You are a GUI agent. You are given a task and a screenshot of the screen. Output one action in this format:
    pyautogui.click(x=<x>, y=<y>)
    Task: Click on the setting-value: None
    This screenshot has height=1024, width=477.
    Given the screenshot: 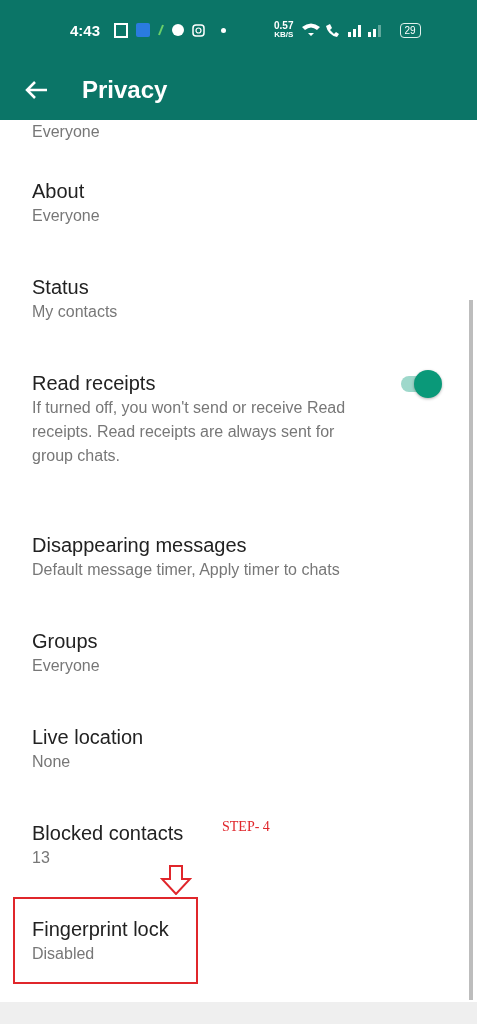 What is the action you would take?
    pyautogui.click(x=51, y=762)
    